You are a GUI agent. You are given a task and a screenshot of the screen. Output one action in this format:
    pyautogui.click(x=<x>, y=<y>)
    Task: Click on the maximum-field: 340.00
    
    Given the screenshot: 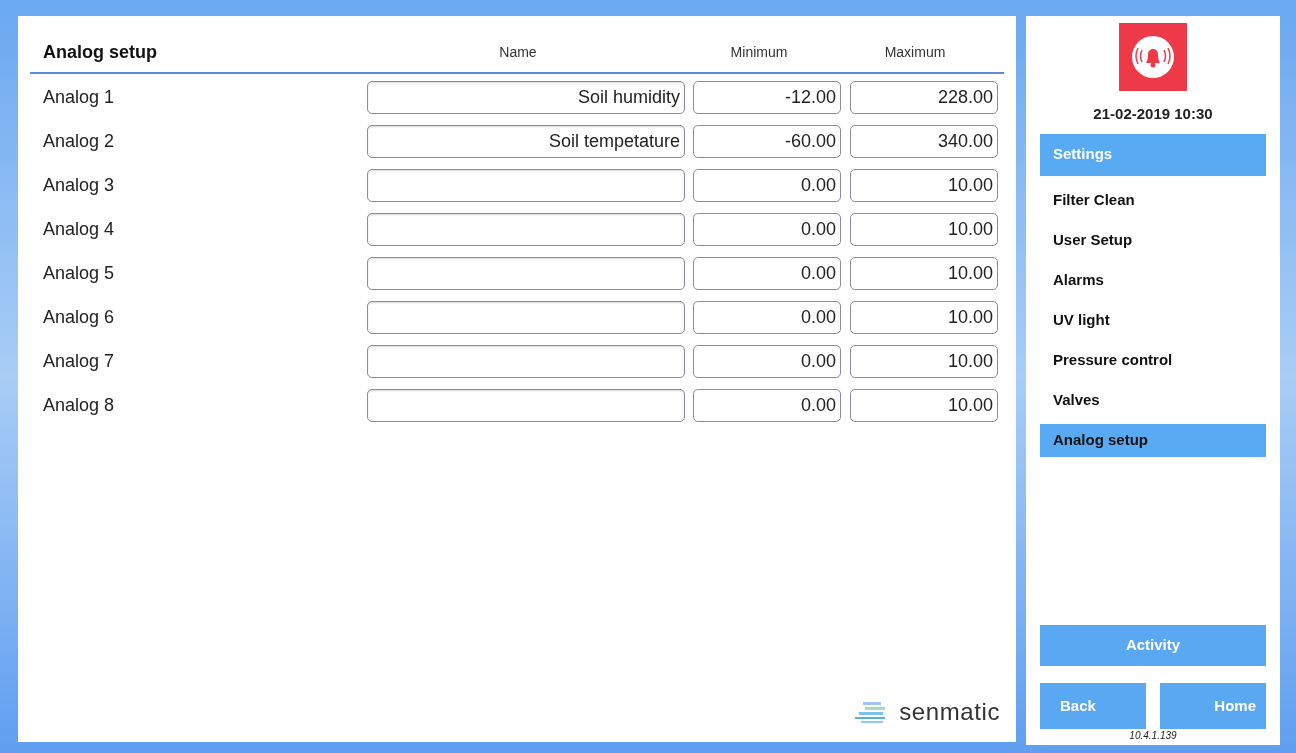 What is the action you would take?
    pyautogui.click(x=924, y=141)
    